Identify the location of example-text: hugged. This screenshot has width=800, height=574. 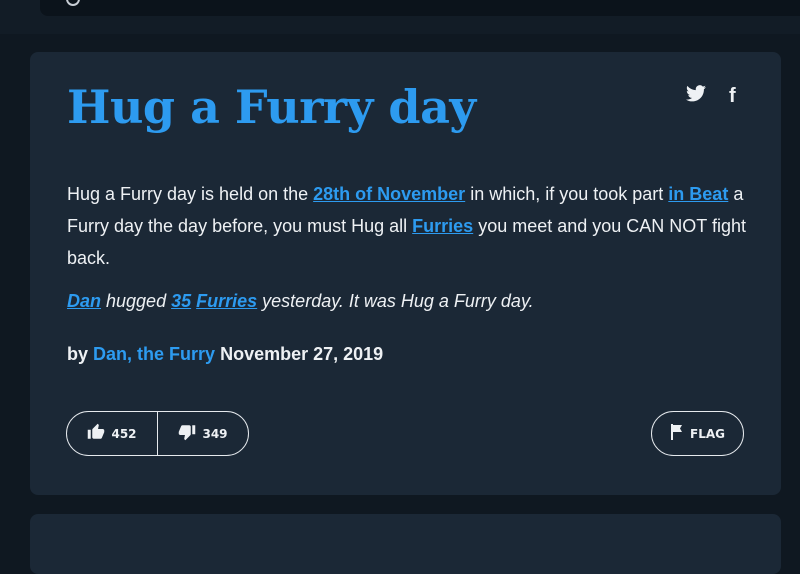
(136, 301).